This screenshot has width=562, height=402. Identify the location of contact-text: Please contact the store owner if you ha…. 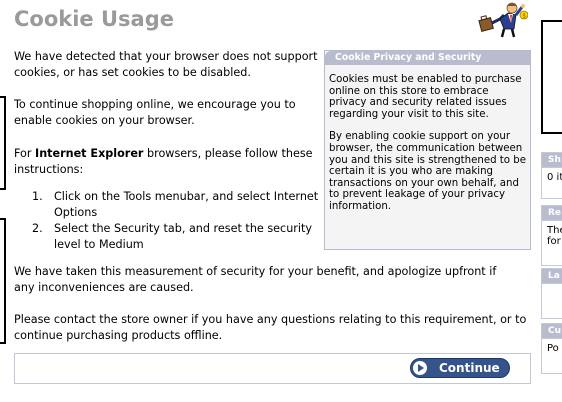
(270, 327).